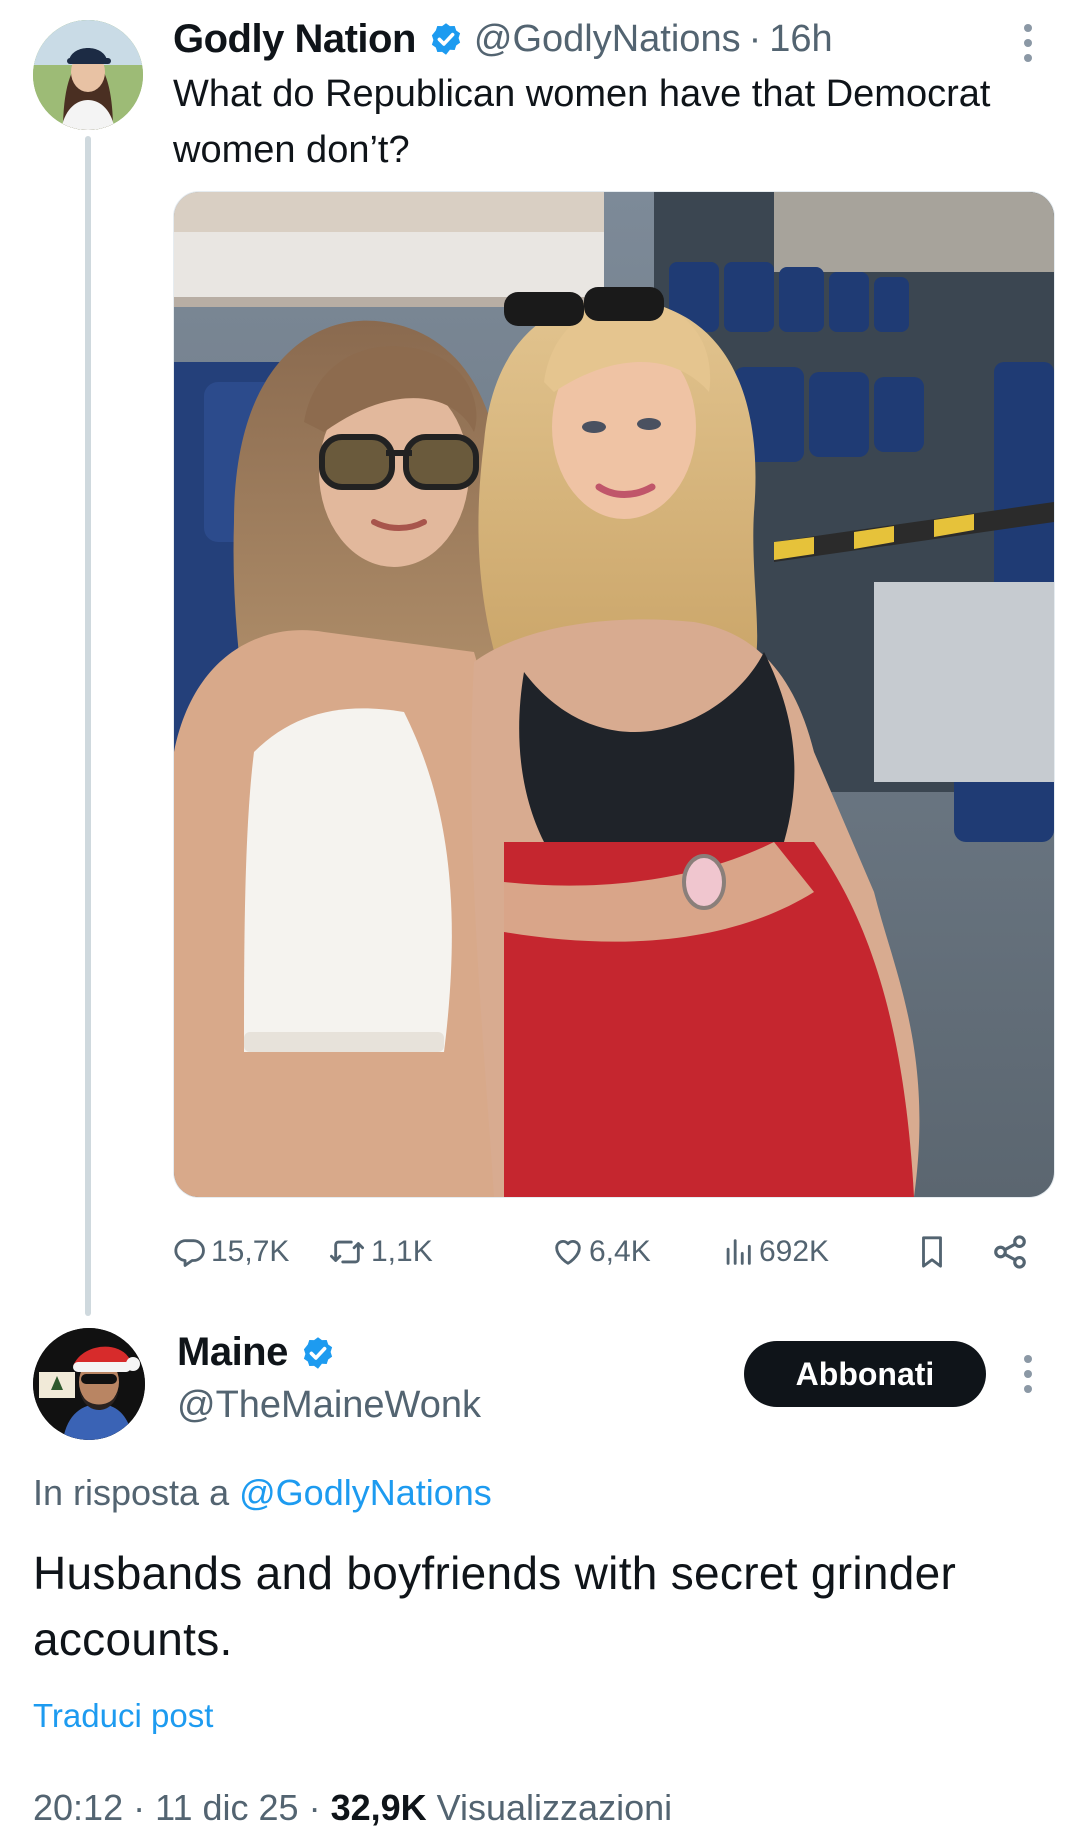 Image resolution: width=1080 pixels, height=1848 pixels. What do you see at coordinates (294, 39) in the screenshot?
I see `author-name: Godly Nation` at bounding box center [294, 39].